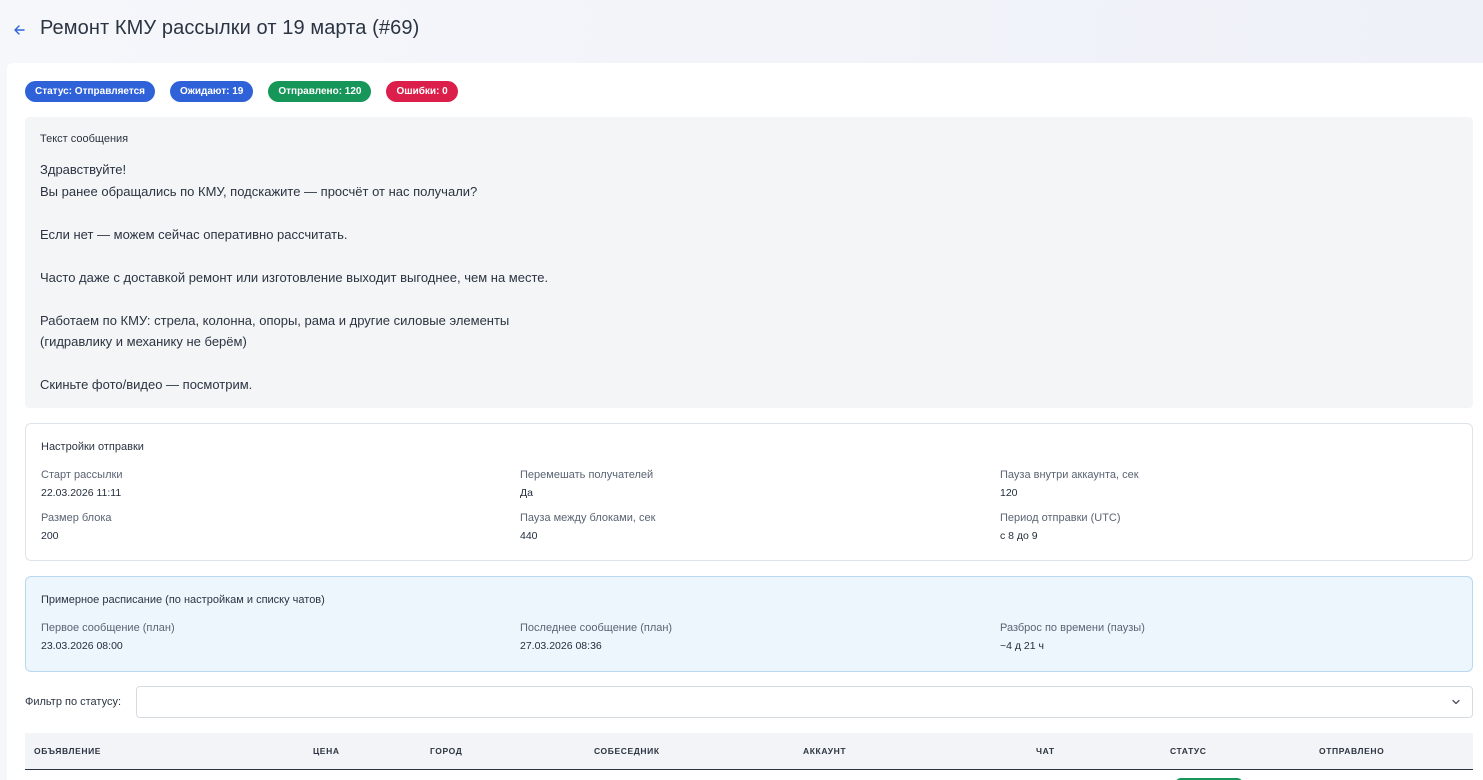  Describe the element at coordinates (1060, 518) in the screenshot. I see `field-label: Период отправки (UTC)` at that location.